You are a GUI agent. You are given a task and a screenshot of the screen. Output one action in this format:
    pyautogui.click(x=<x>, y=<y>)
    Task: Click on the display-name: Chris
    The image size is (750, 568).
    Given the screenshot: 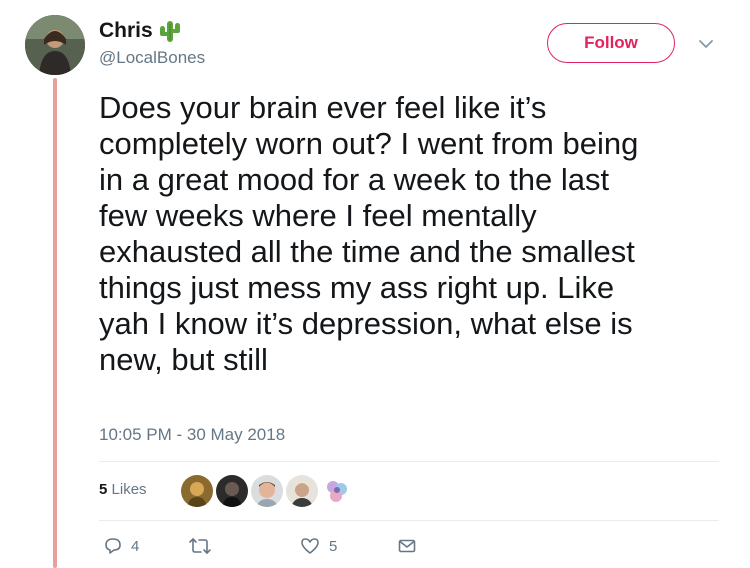 What is the action you would take?
    pyautogui.click(x=140, y=31)
    